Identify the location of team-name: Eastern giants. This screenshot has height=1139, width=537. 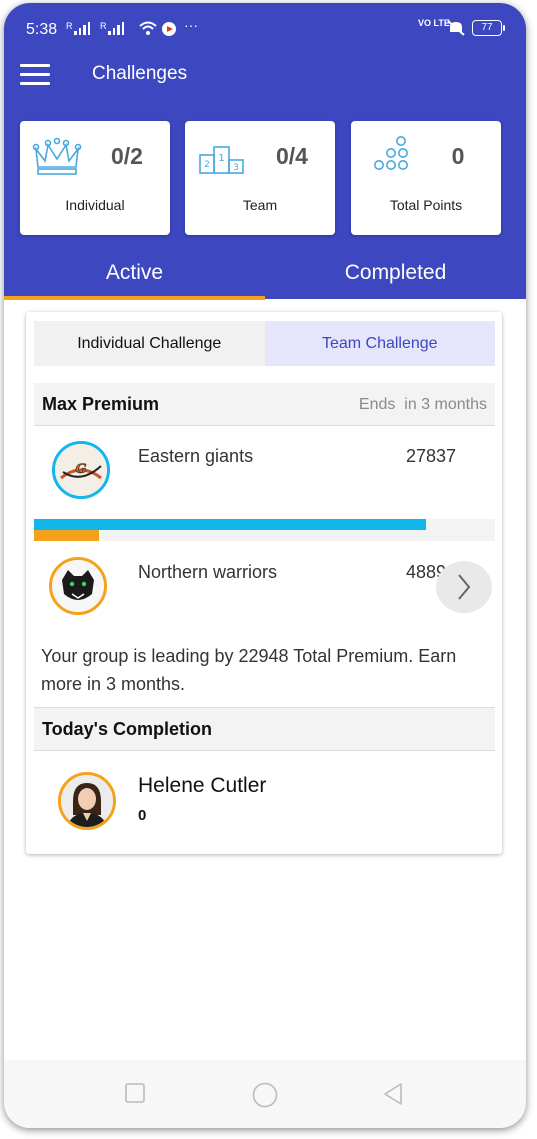
(196, 456).